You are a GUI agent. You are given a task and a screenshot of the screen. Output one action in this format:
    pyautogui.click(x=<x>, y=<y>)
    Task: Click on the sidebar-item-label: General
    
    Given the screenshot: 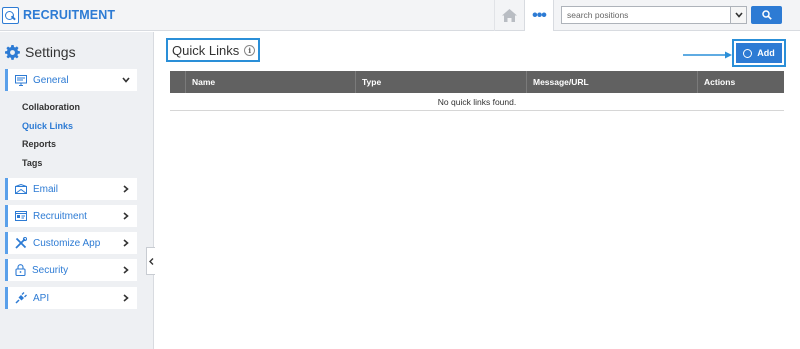 What is the action you would take?
    pyautogui.click(x=51, y=80)
    